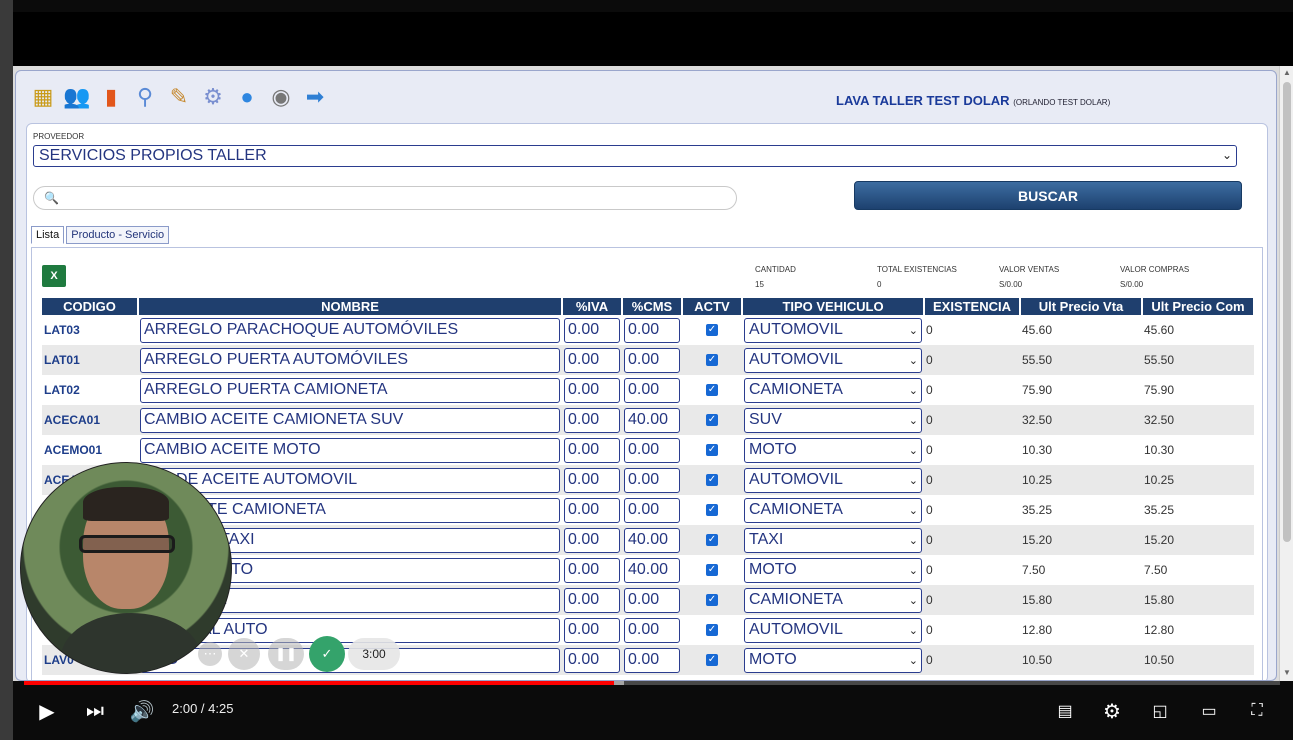 The width and height of the screenshot is (1293, 740). Describe the element at coordinates (1048, 195) in the screenshot. I see `buscar-button: BUSCAR` at that location.